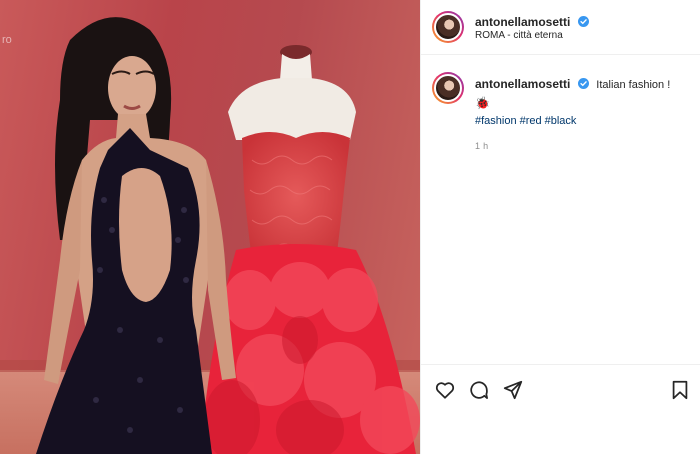 This screenshot has width=700, height=454. I want to click on post-header: antonellamosetti ROMA - città eterna, so click(560, 27).